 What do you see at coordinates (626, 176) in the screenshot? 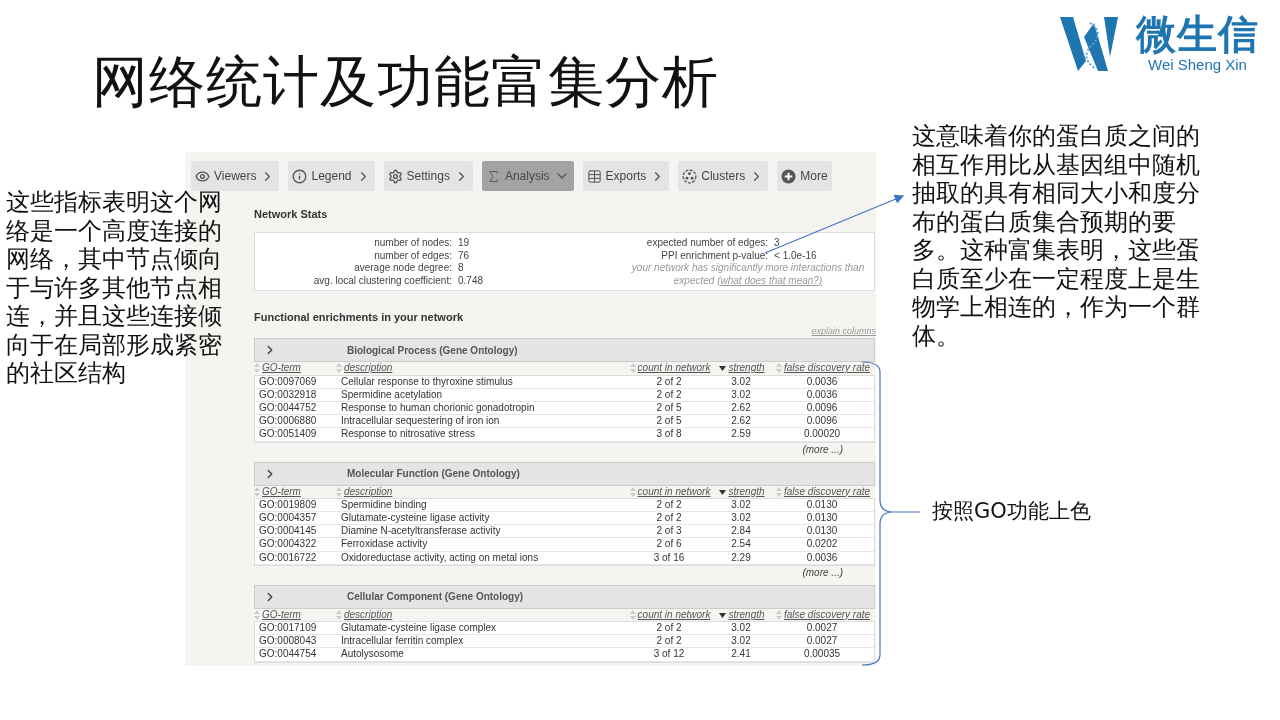
I see `toolbar-tab: Exports` at bounding box center [626, 176].